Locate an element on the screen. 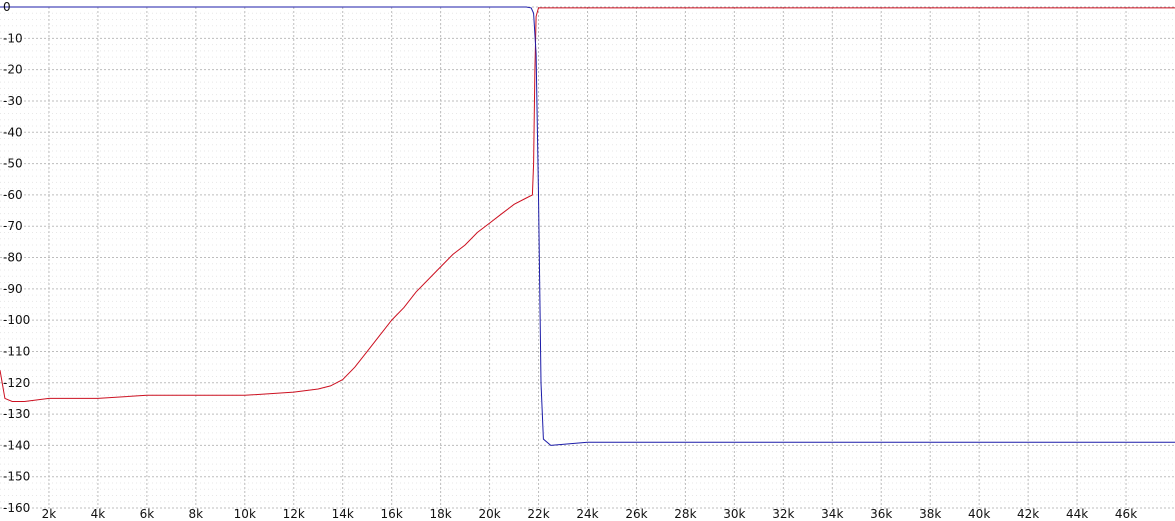 The image size is (1175, 521). y-tick-label: -70 is located at coordinates (13, 226).